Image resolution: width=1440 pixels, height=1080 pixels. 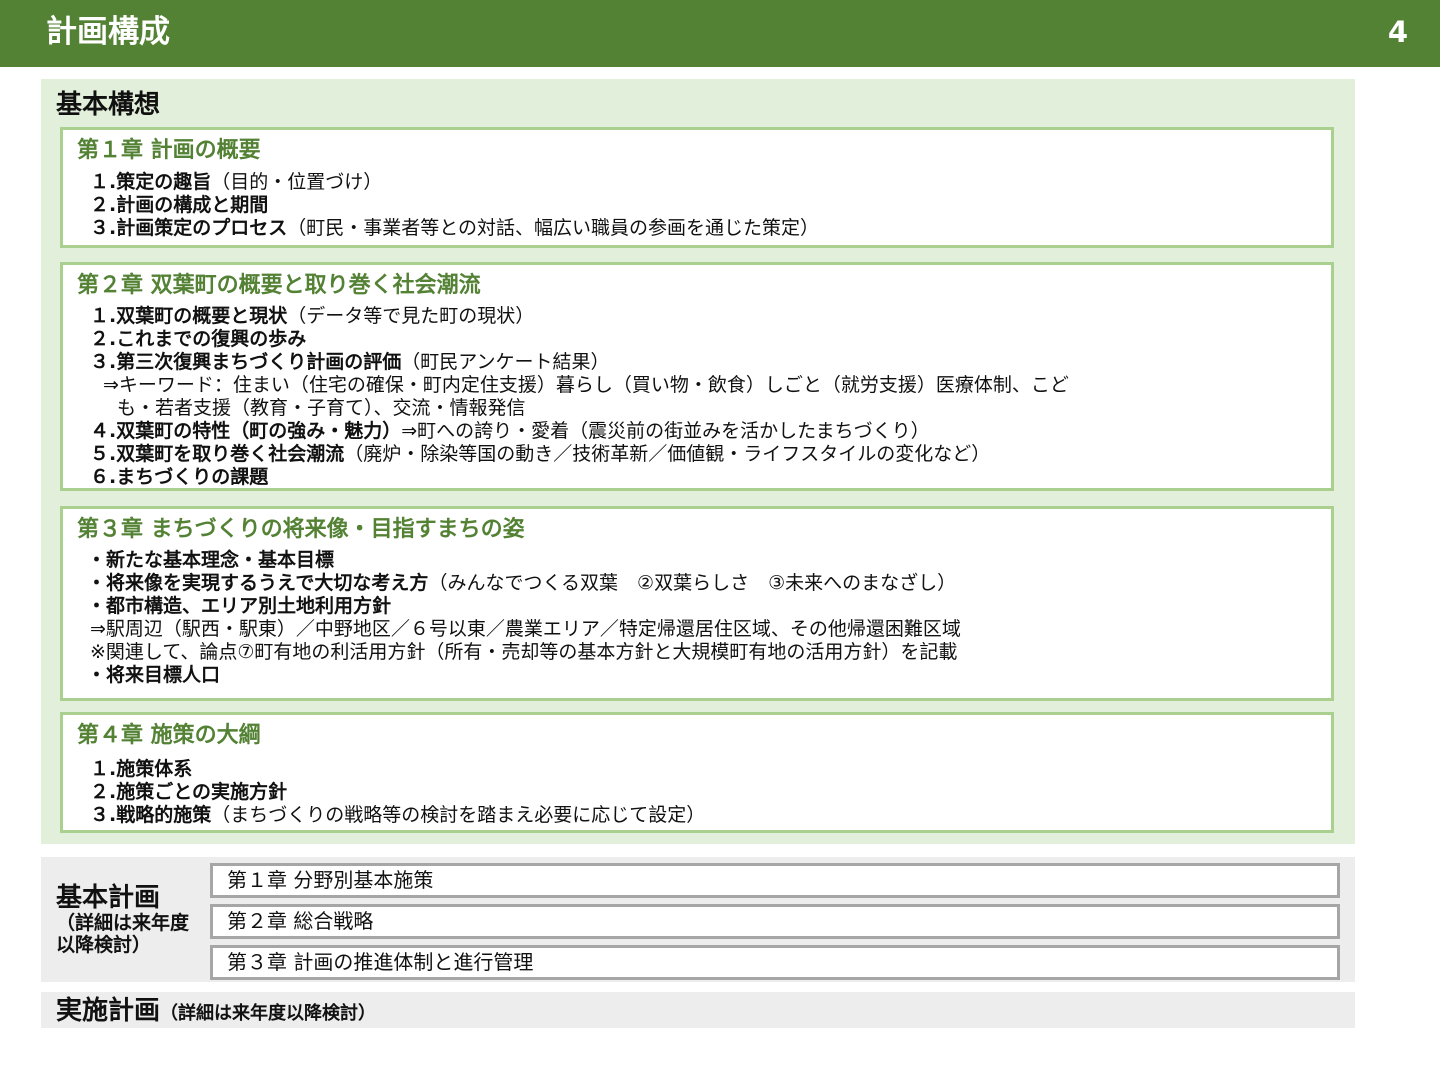 What do you see at coordinates (398, 815) in the screenshot?
I see `list-item: ３.戦略的施策（まちづくりの戦略等の検討を踏まえ必要に応じて設定）` at bounding box center [398, 815].